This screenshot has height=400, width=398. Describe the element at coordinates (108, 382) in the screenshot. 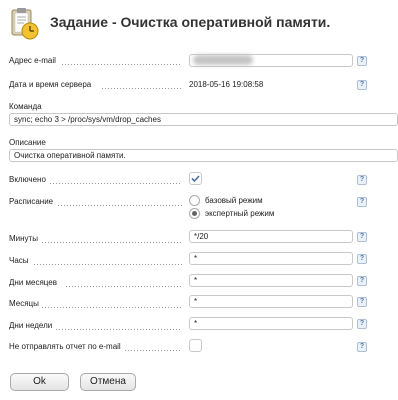

I see `cancel-button: Отмена` at that location.